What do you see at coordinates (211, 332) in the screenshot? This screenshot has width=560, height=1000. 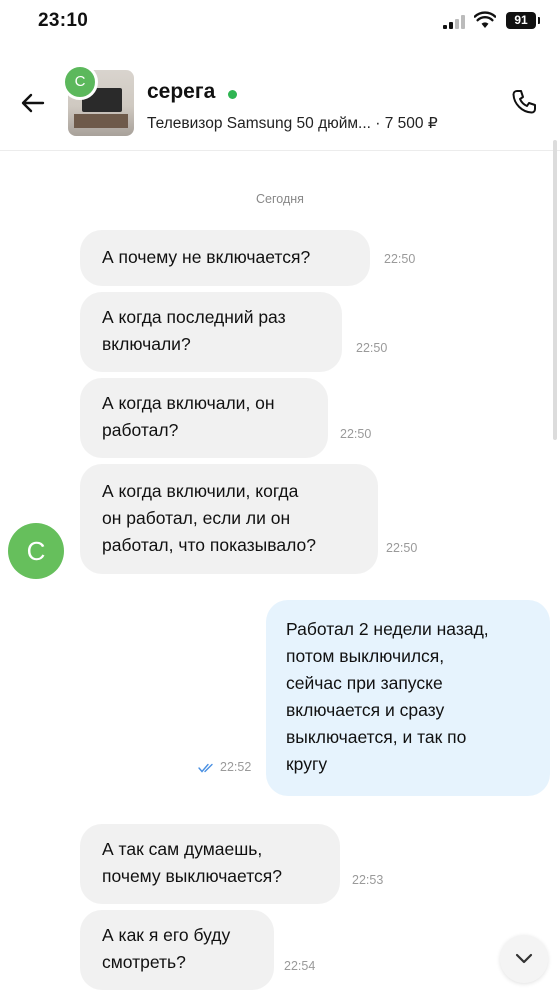 I see `message-bubble-incoming: А когда последний раз включали?` at bounding box center [211, 332].